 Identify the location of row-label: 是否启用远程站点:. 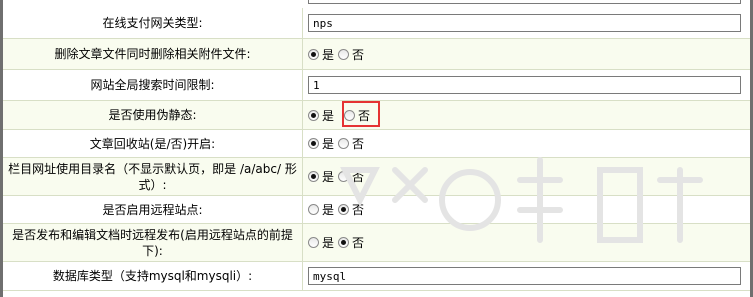
(153, 209).